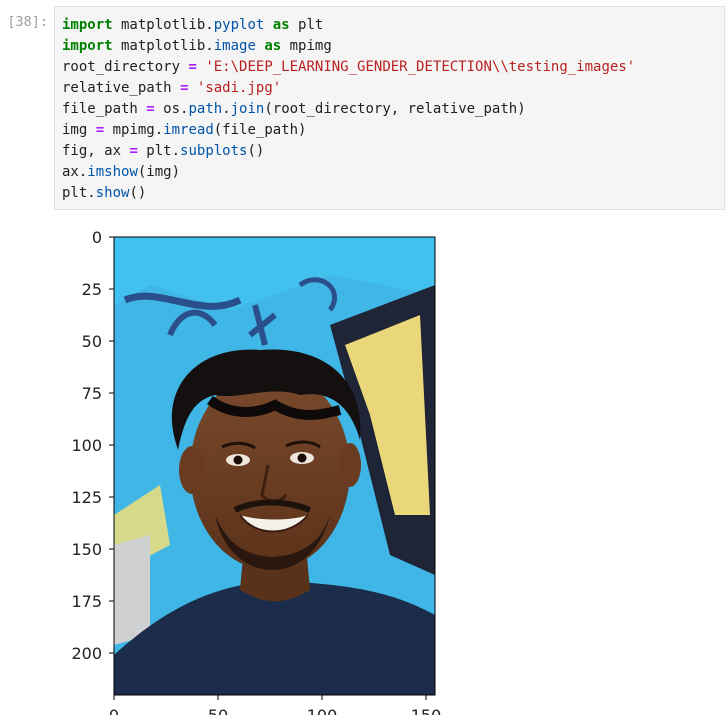 The image size is (725, 719). Describe the element at coordinates (348, 25) in the screenshot. I see `code-line: import matplotlib.pyplot as plt` at that location.